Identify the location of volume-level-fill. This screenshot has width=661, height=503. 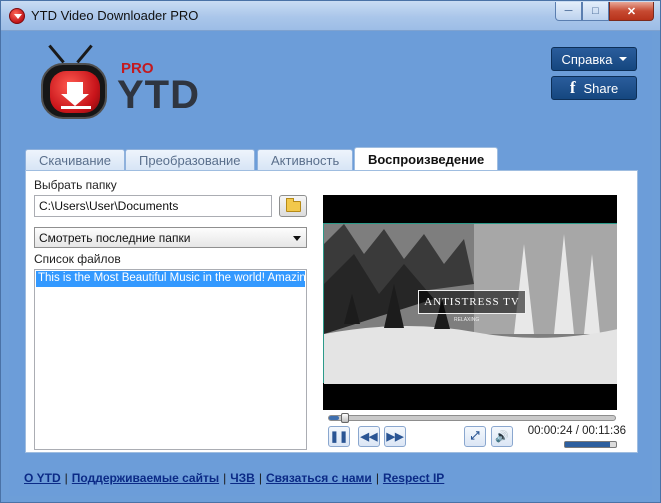
(587, 444).